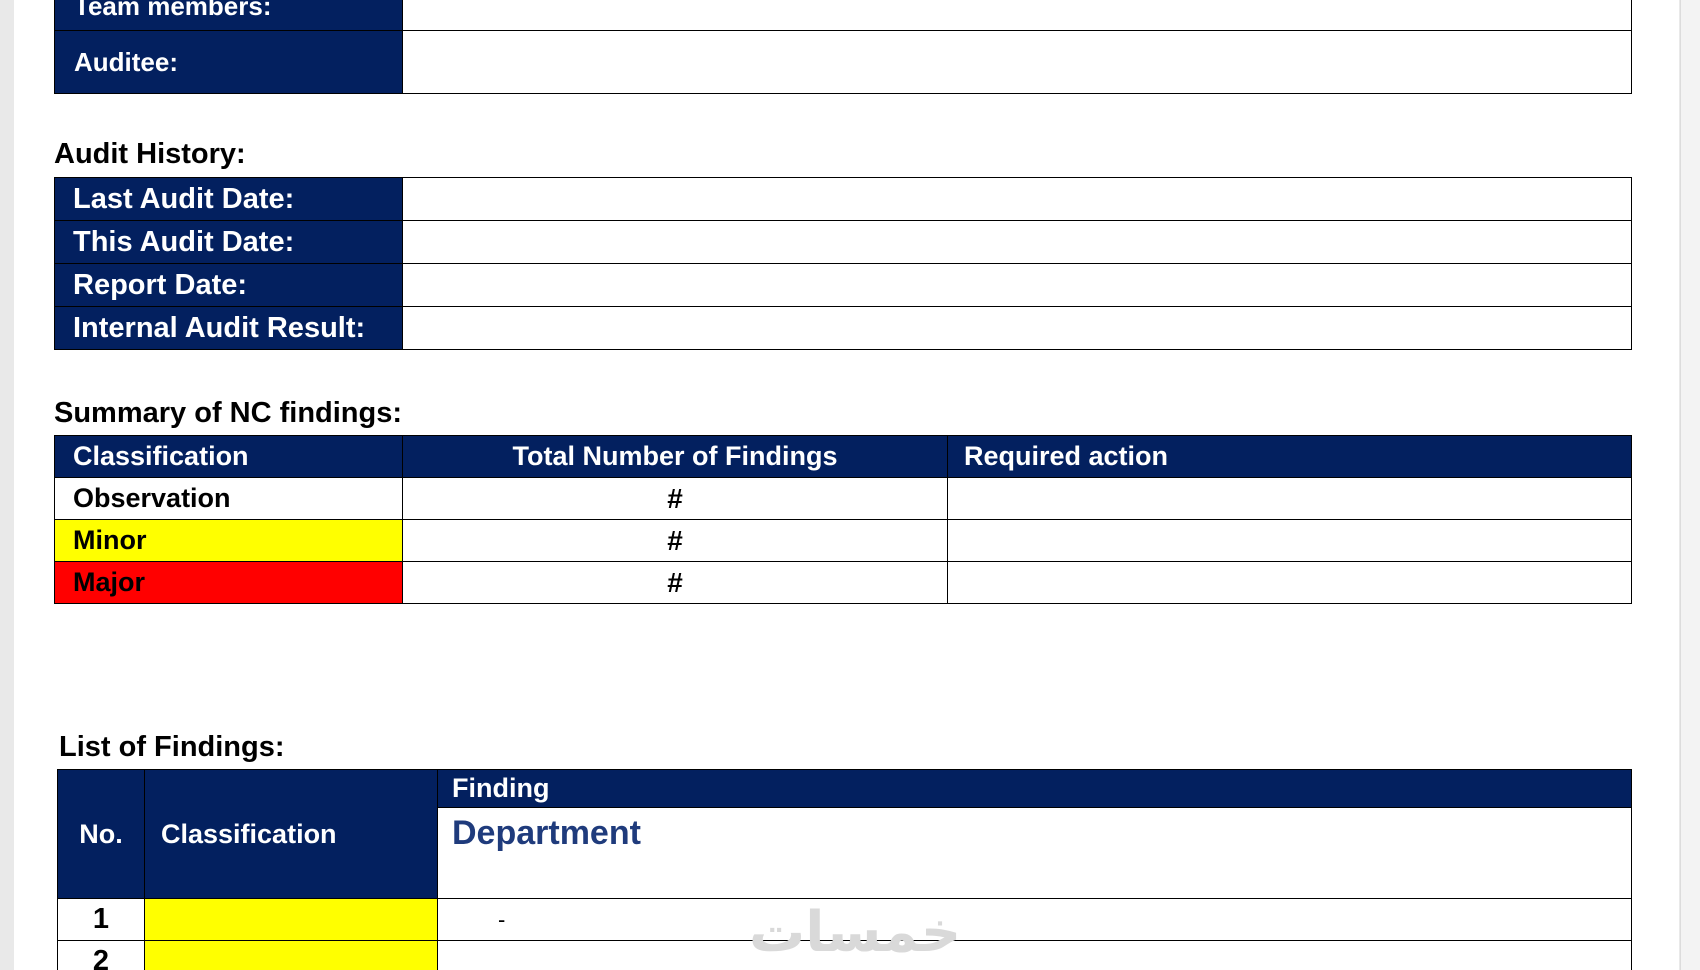 This screenshot has height=970, width=1700. What do you see at coordinates (101, 919) in the screenshot?
I see `finding-no-cell: 1` at bounding box center [101, 919].